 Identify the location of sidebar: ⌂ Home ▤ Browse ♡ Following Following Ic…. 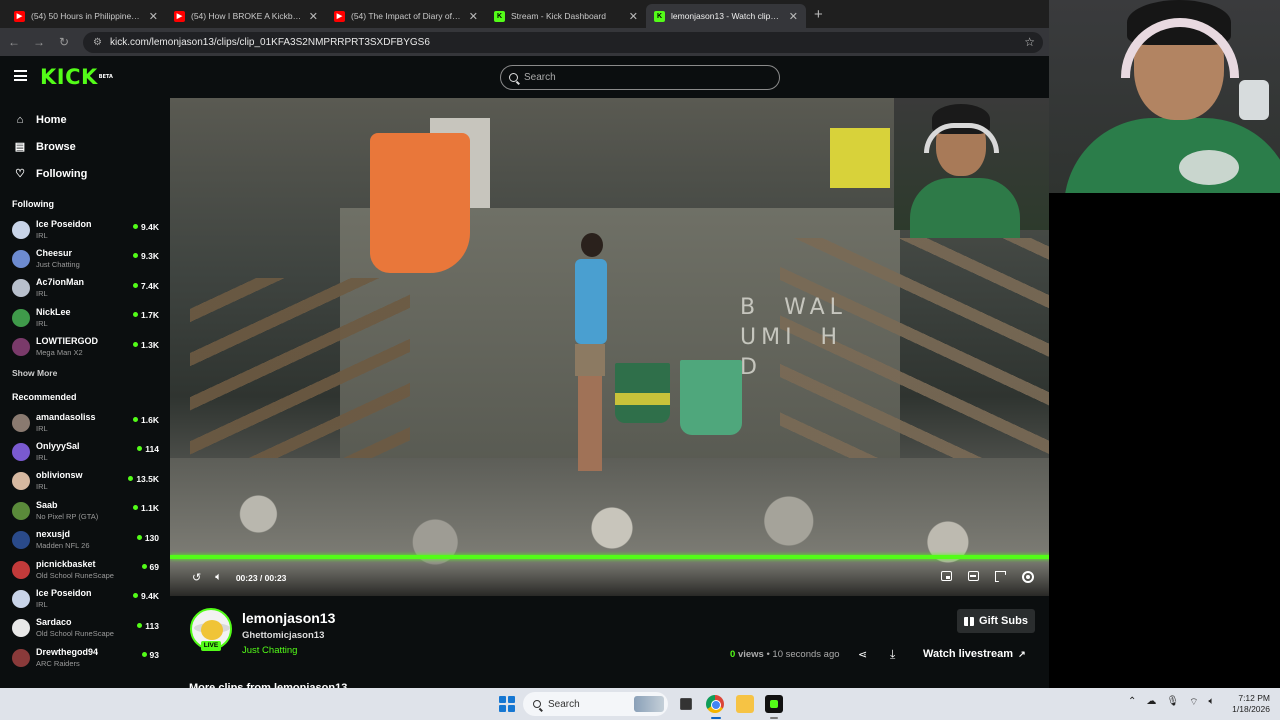
(85, 393).